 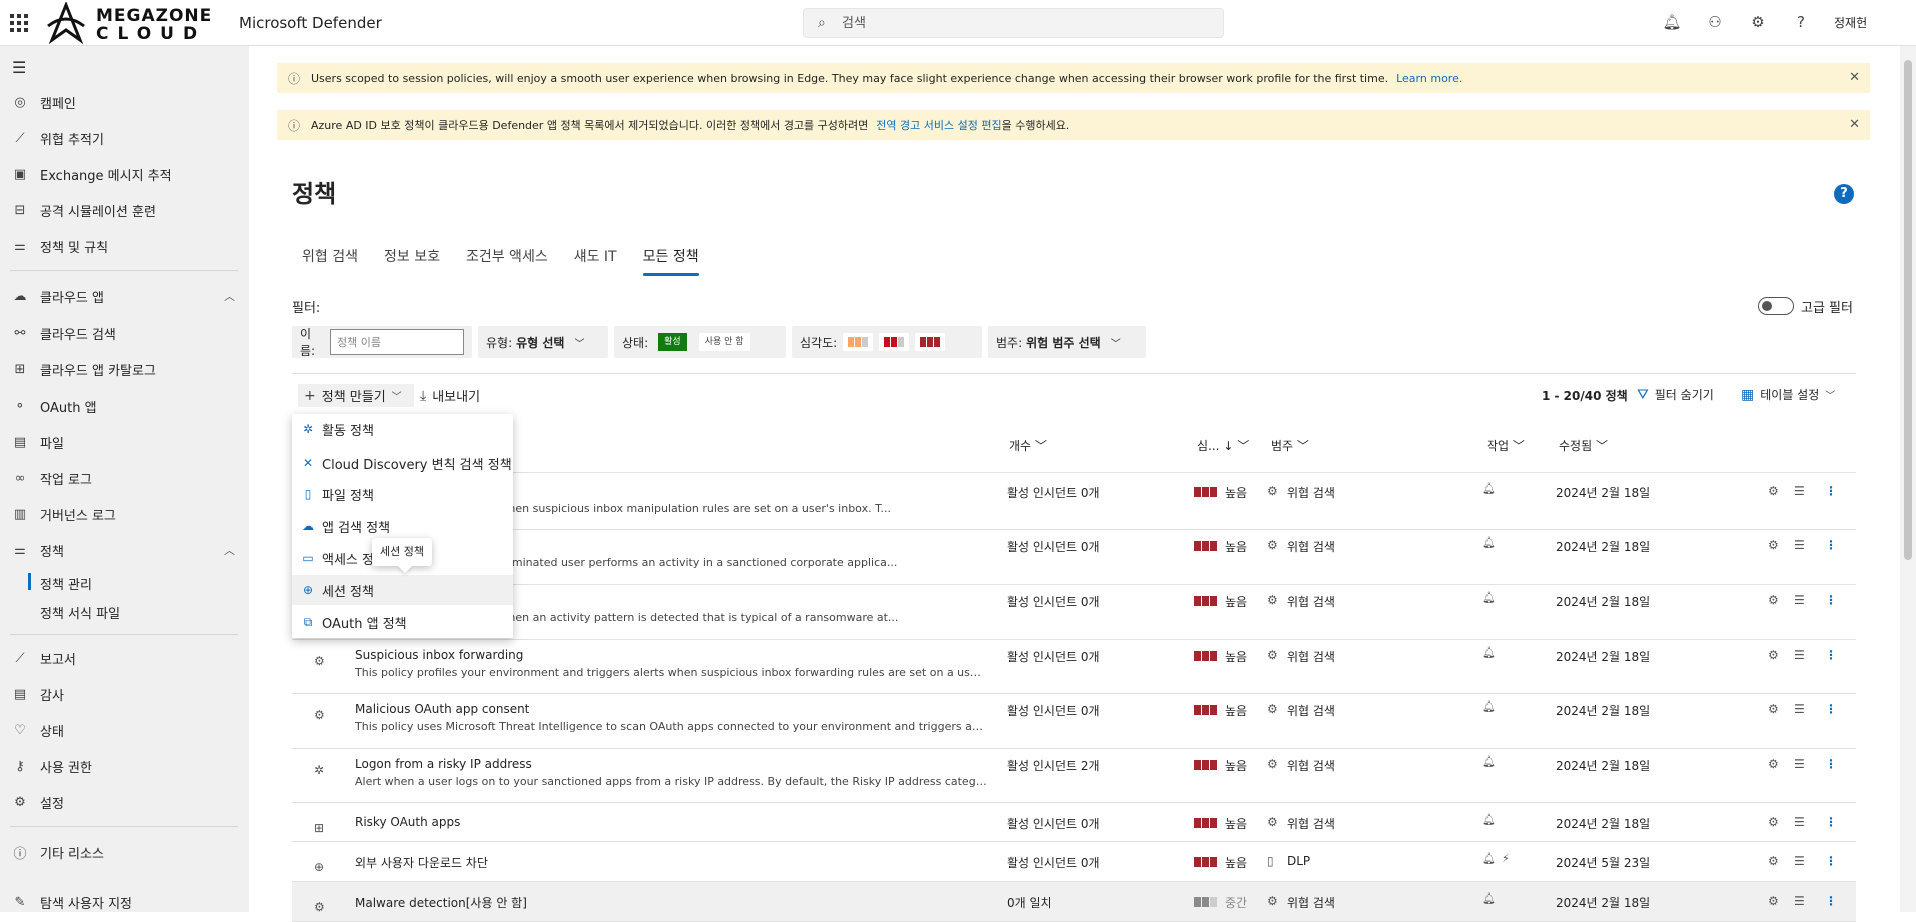 I want to click on sidebar-item-permissions: ⚷ 사용 권한, so click(x=124, y=766).